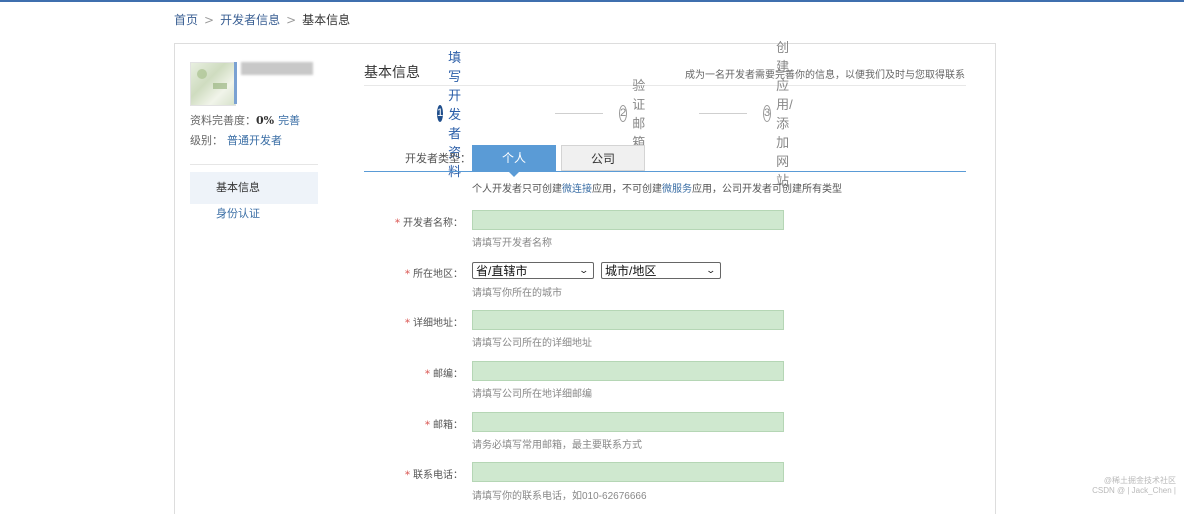 The image size is (1184, 514). I want to click on postcode-label: * 邮编：, so click(405, 372).